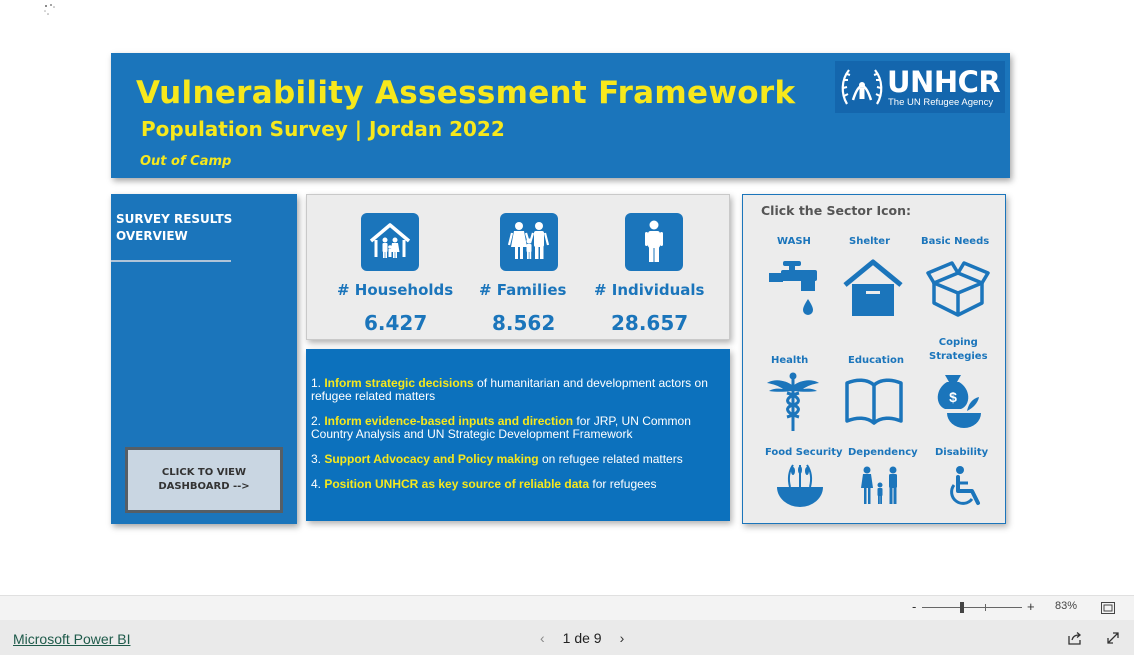  Describe the element at coordinates (529, 242) in the screenshot. I see `family-icon` at that location.